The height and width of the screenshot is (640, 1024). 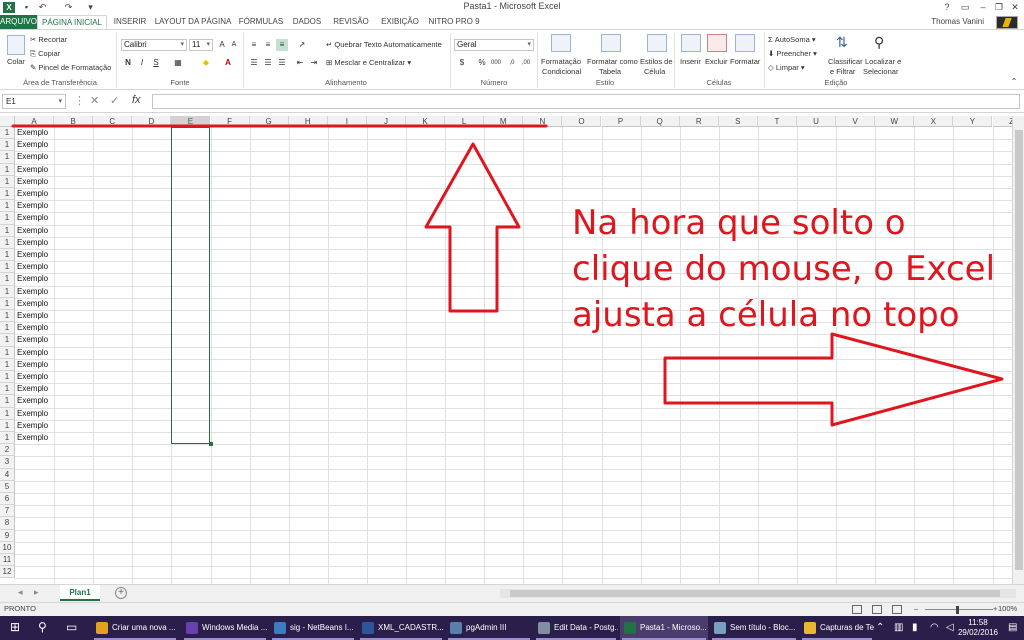 What do you see at coordinates (973, 121) in the screenshot?
I see `column-header-y: Y` at bounding box center [973, 121].